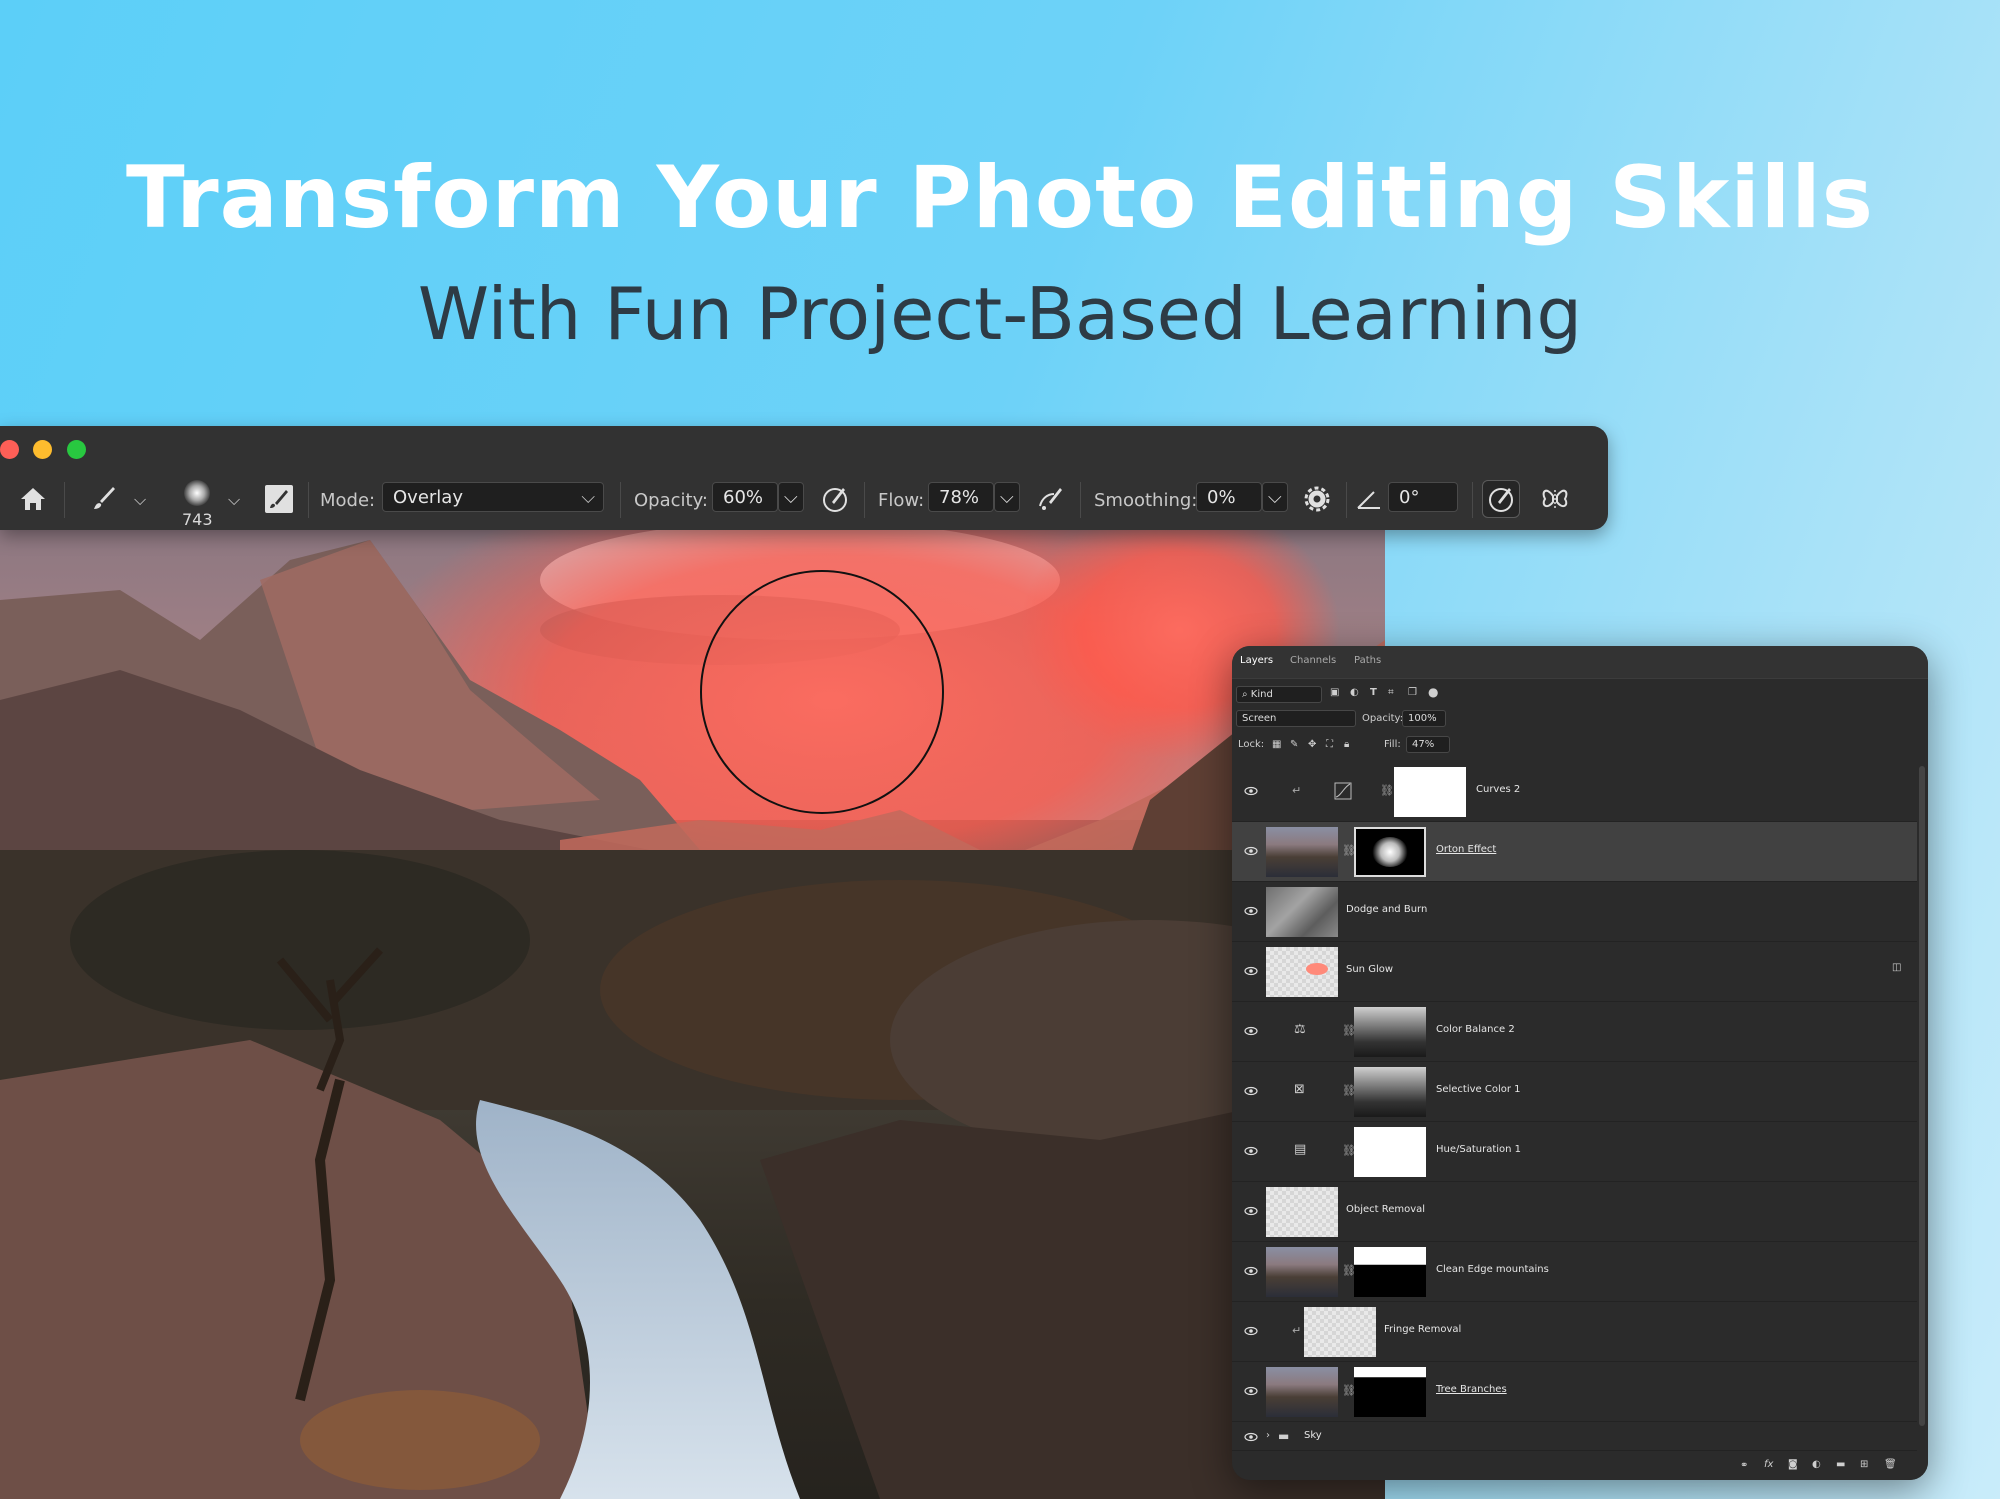 The image size is (2000, 1499). I want to click on filter-shape-icon: ⌗, so click(1391, 692).